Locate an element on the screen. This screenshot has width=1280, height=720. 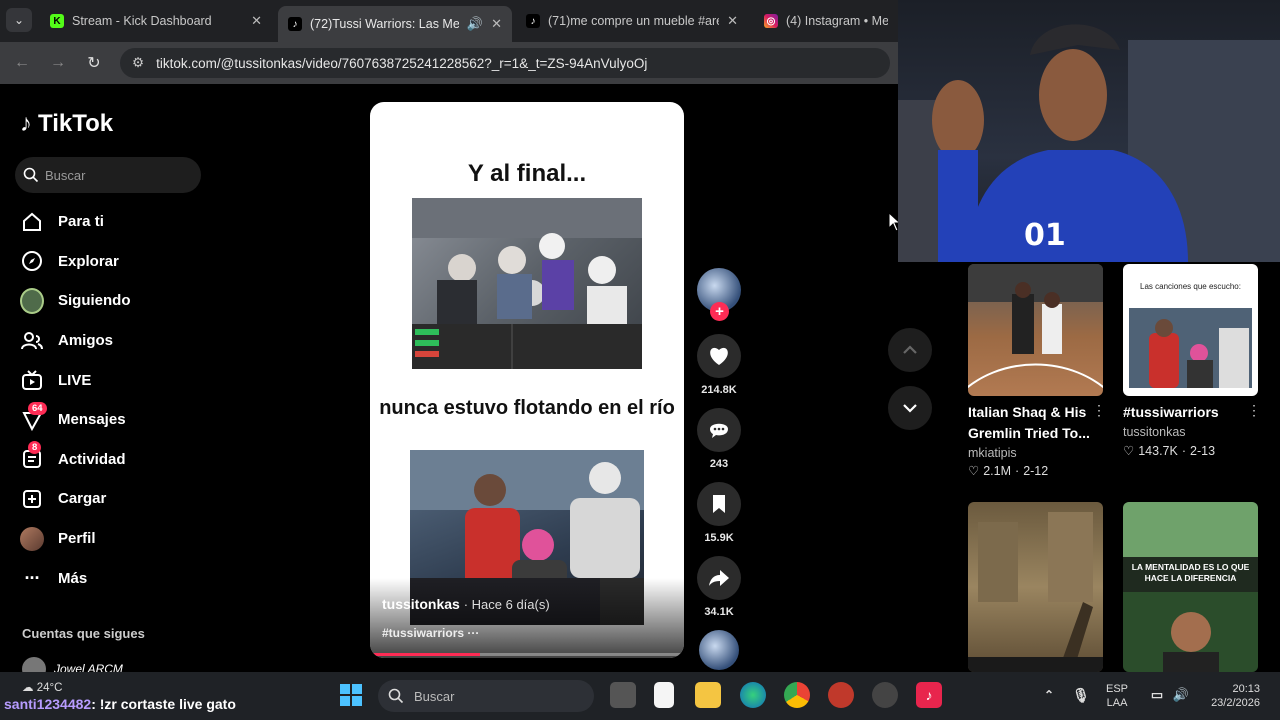
stream-chat-message: santi1234482: !zr cortaste live gato is located at coordinates (120, 704).